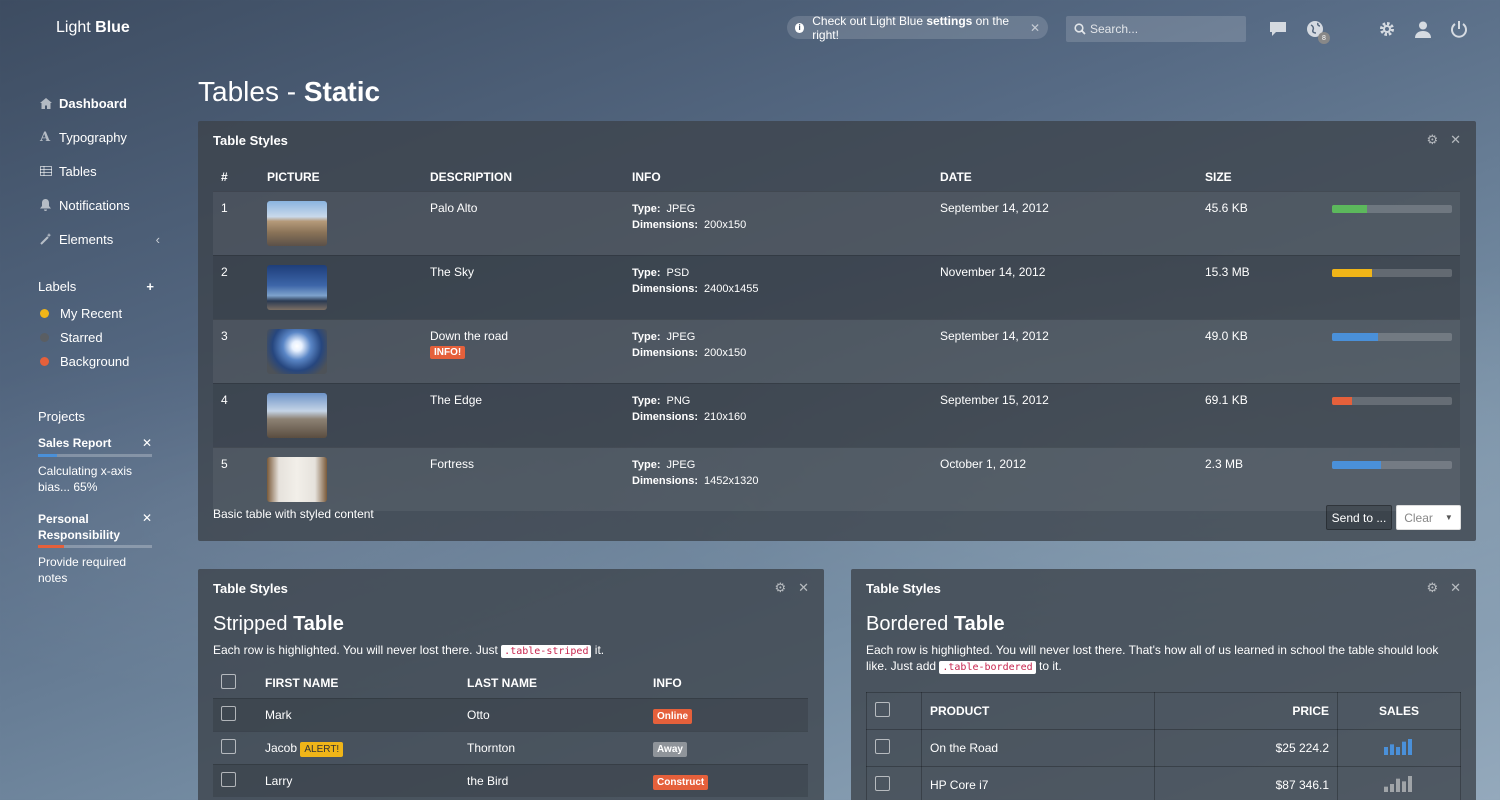  What do you see at coordinates (1459, 29) in the screenshot?
I see `power-icon` at bounding box center [1459, 29].